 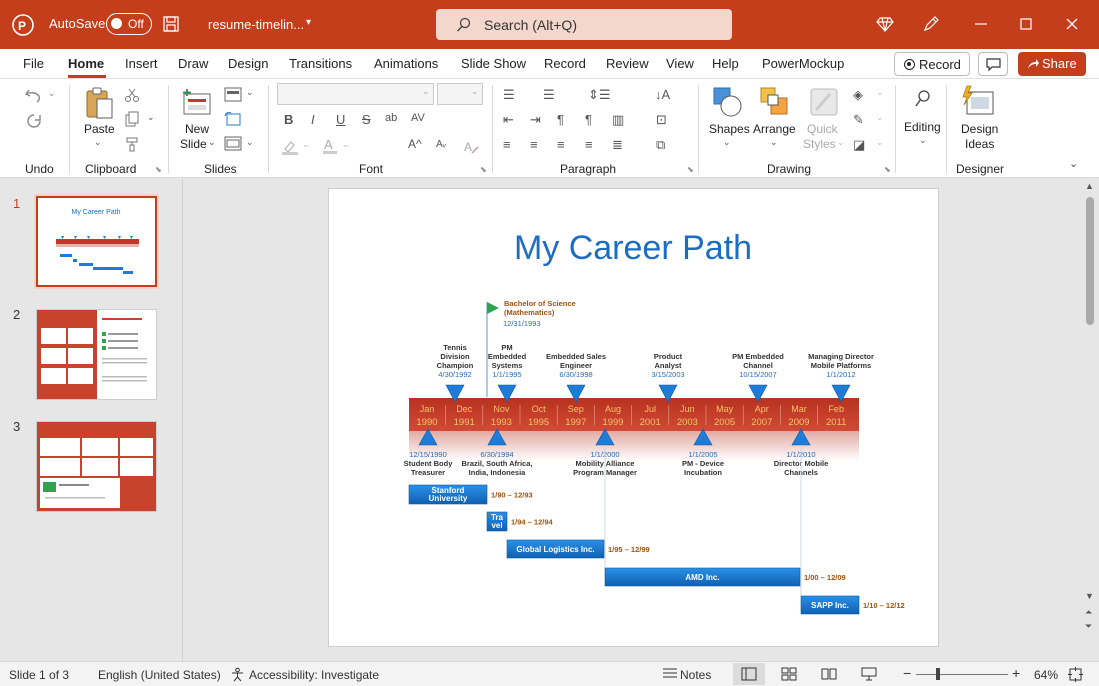 I want to click on new-slide-label-1: New, so click(x=197, y=129).